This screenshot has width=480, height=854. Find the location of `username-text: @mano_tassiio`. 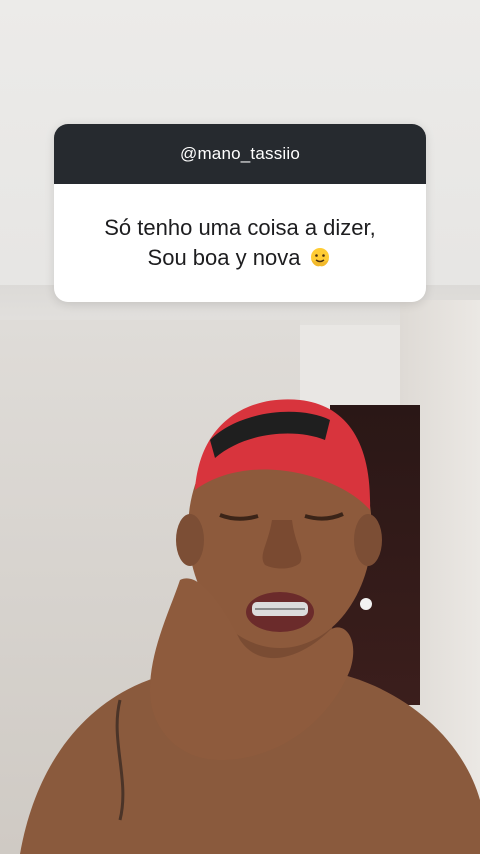

username-text: @mano_tassiio is located at coordinates (240, 153).